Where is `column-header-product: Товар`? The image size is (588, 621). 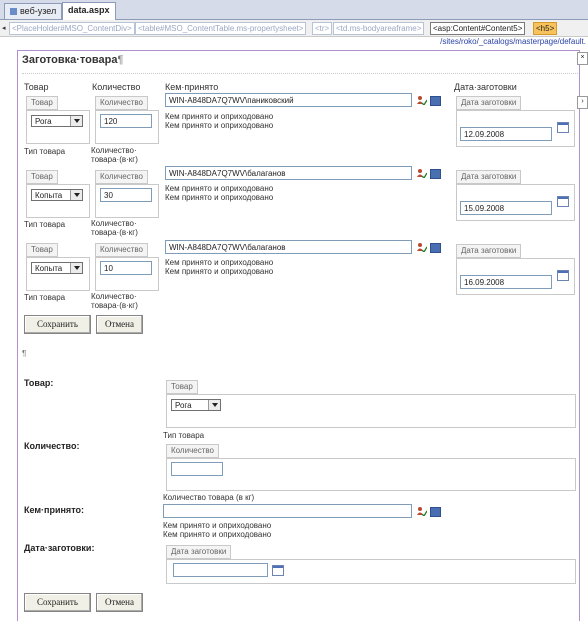 column-header-product: Товар is located at coordinates (36, 87).